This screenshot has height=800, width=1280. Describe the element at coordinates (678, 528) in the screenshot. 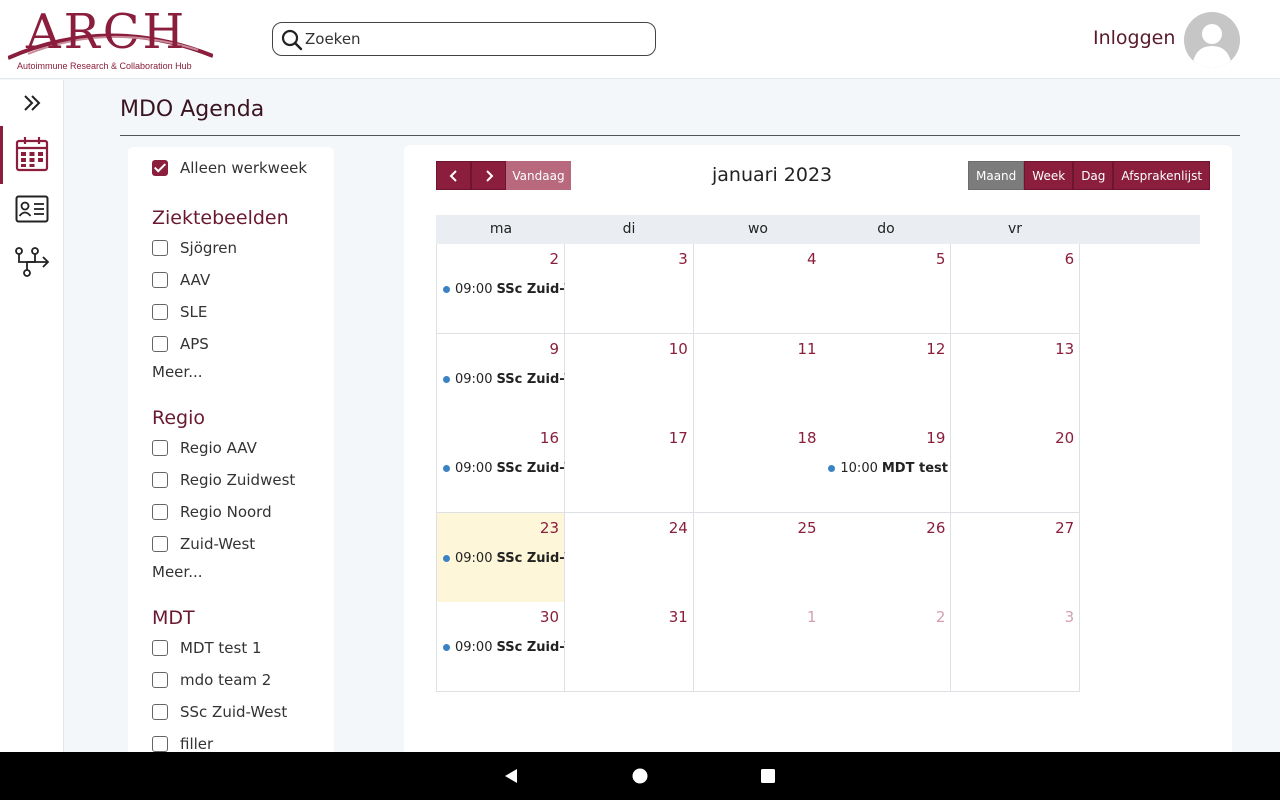

I see `day-number: 24` at that location.